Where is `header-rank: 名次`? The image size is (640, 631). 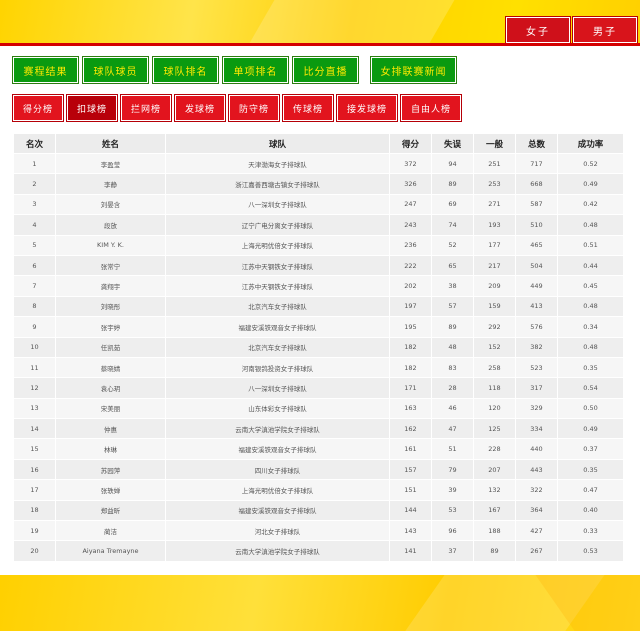 header-rank: 名次 is located at coordinates (34, 143).